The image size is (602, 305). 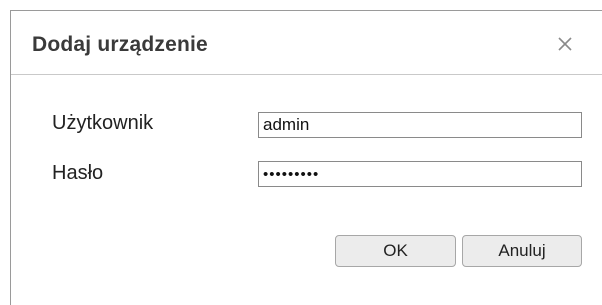 What do you see at coordinates (103, 123) in the screenshot?
I see `username-label: Użytkownik` at bounding box center [103, 123].